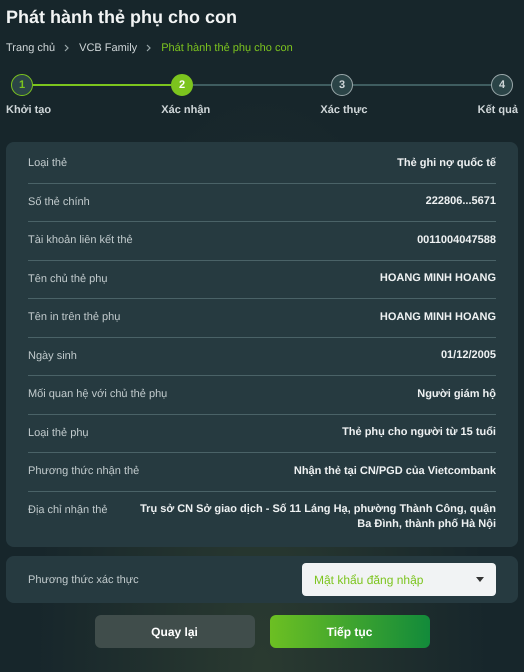 Image resolution: width=524 pixels, height=672 pixels. Describe the element at coordinates (80, 240) in the screenshot. I see `field-label: Tài khoản liên kết thẻ` at that location.